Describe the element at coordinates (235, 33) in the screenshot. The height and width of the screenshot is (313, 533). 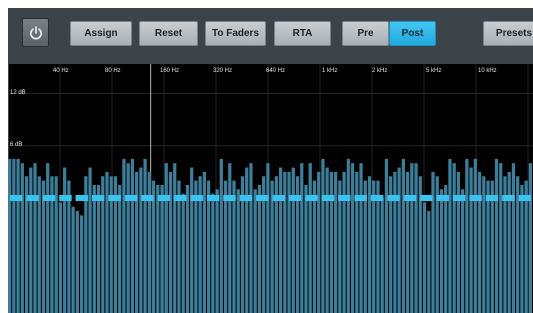
I see `to-faders-button: To Faders` at that location.